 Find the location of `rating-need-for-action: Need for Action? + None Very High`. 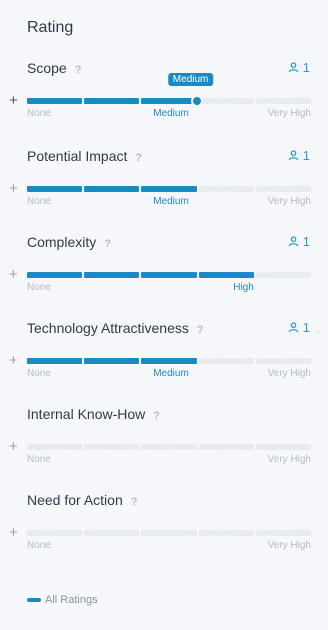

rating-need-for-action: Need for Action? + None Very High is located at coordinates (164, 532).